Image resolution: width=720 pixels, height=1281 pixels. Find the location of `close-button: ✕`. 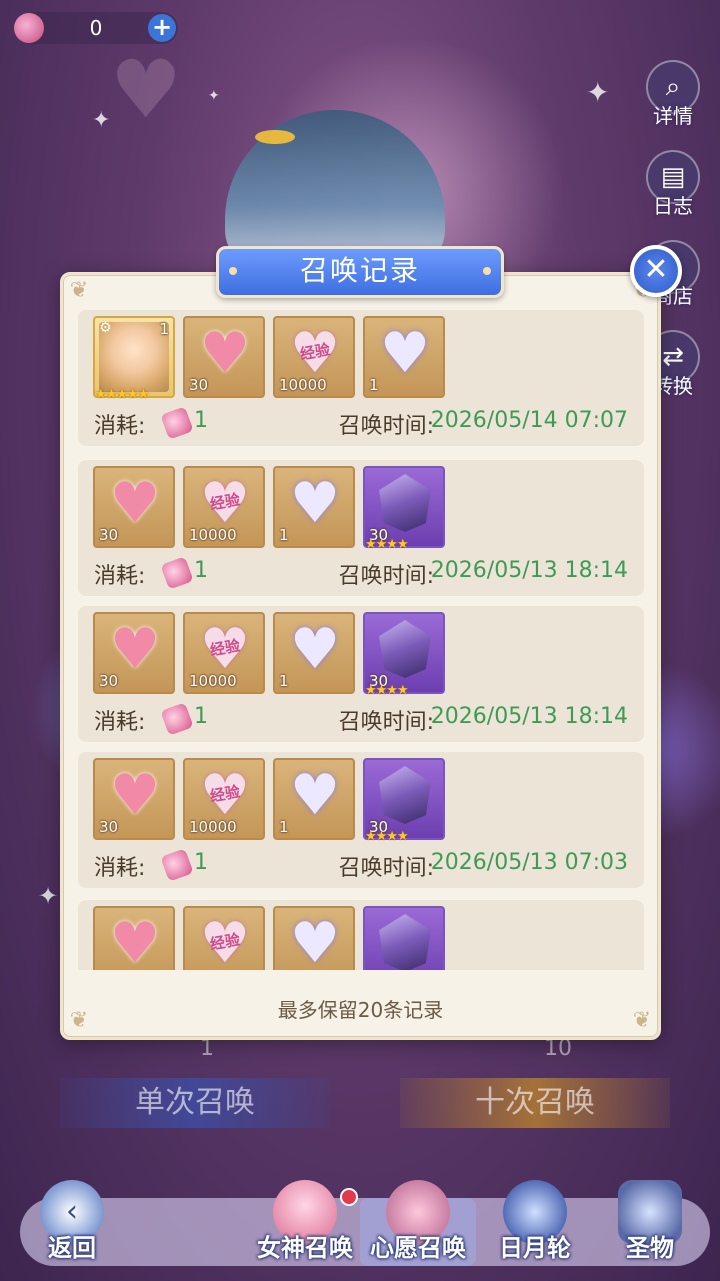

close-button: ✕ is located at coordinates (656, 271).